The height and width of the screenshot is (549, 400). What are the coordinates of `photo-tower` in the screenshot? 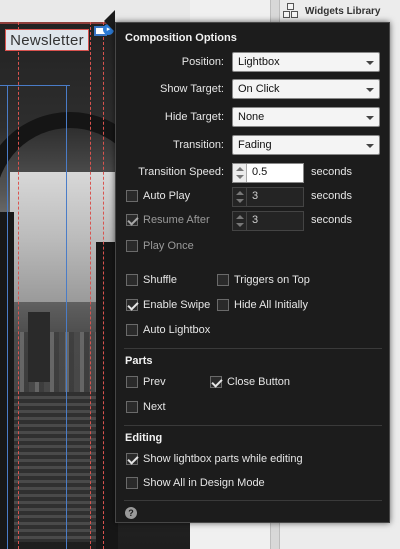 It's located at (39, 347).